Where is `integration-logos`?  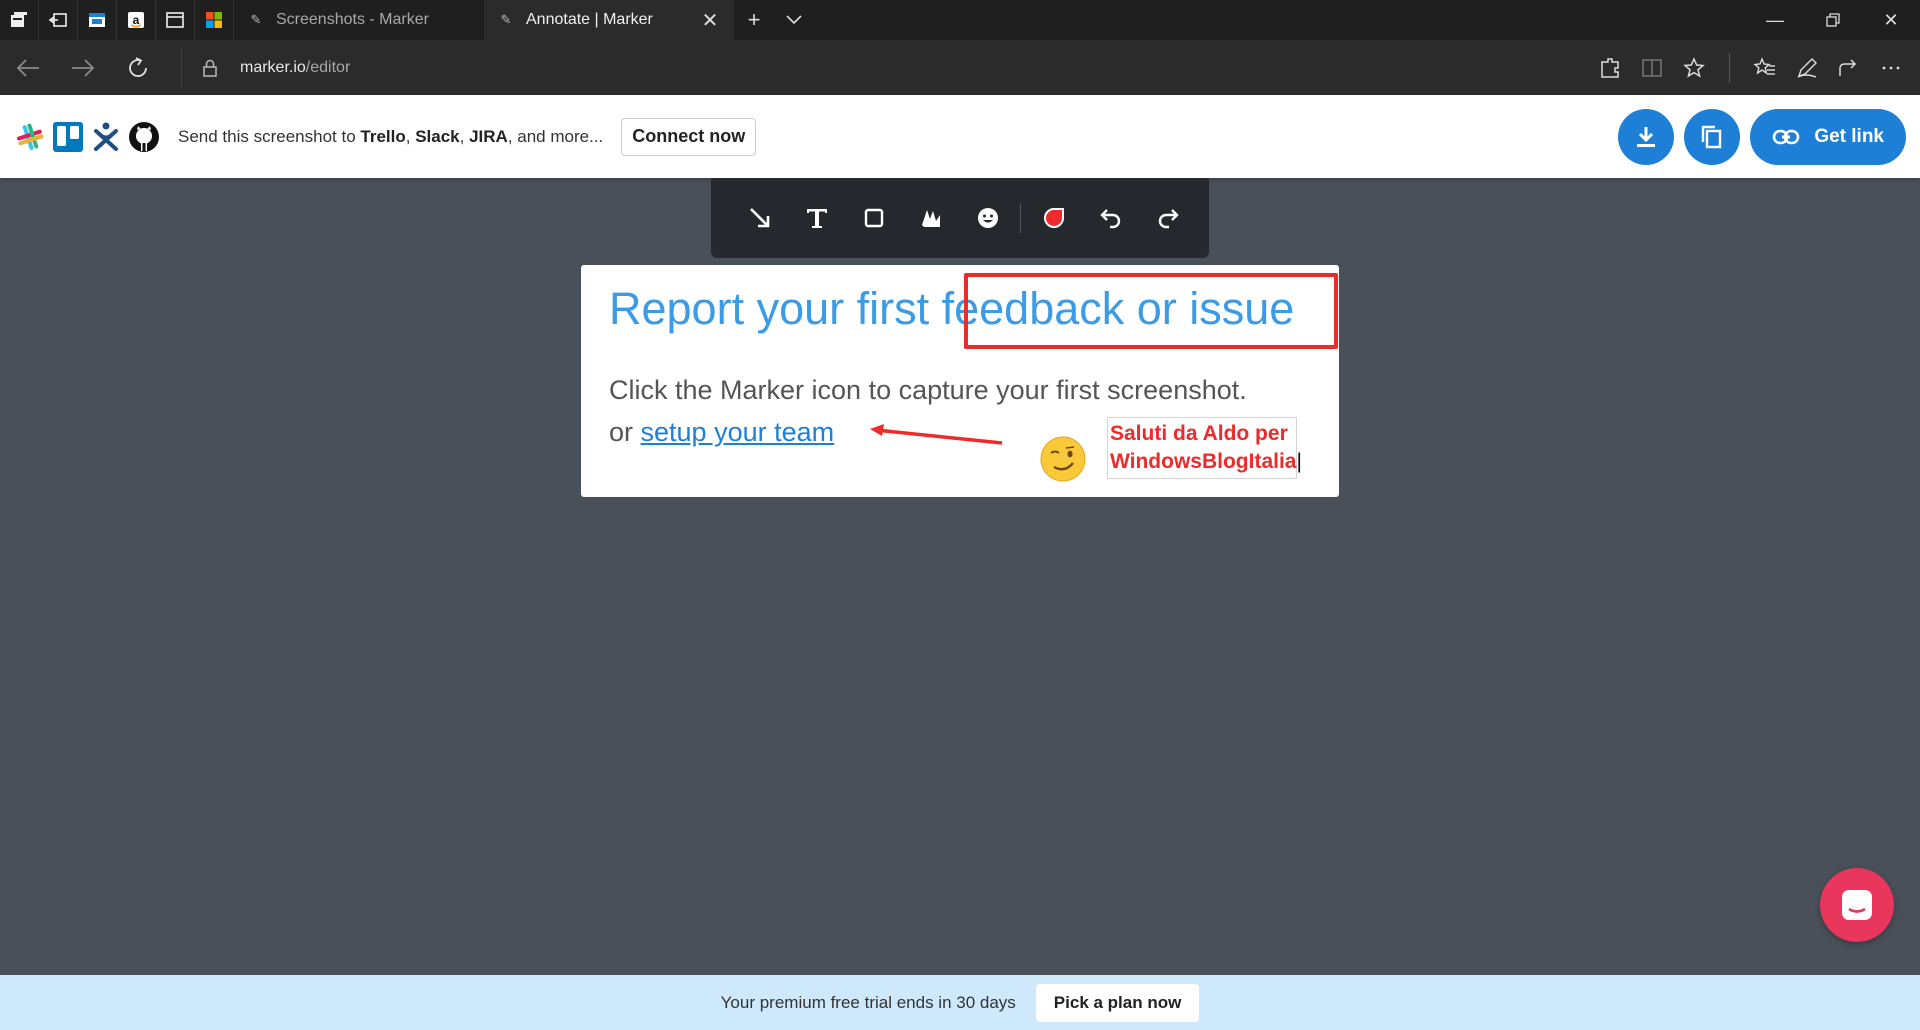
integration-logos is located at coordinates (87, 137).